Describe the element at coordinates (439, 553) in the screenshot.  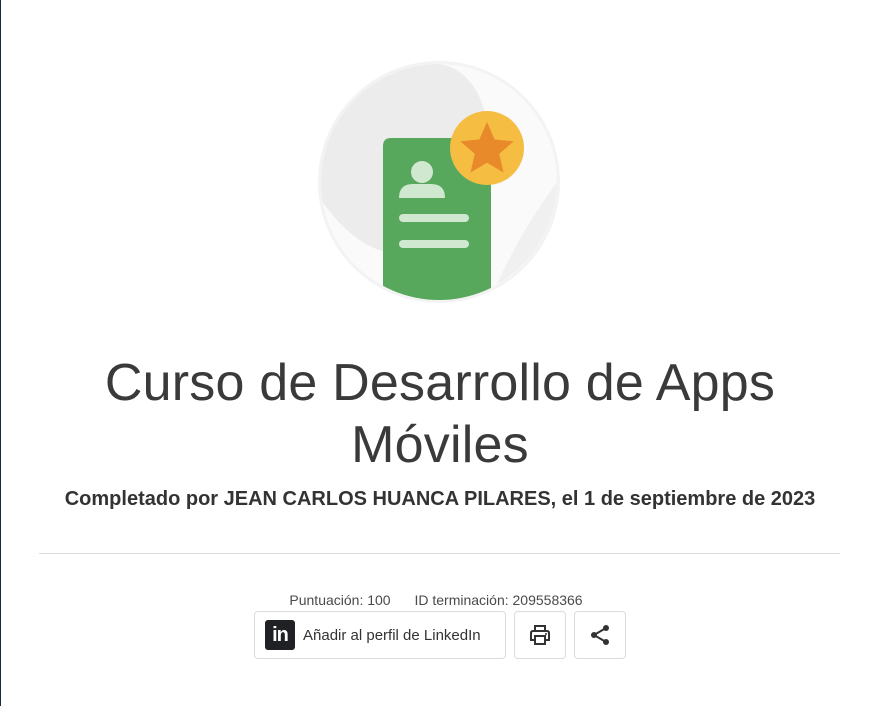
I see `divider` at that location.